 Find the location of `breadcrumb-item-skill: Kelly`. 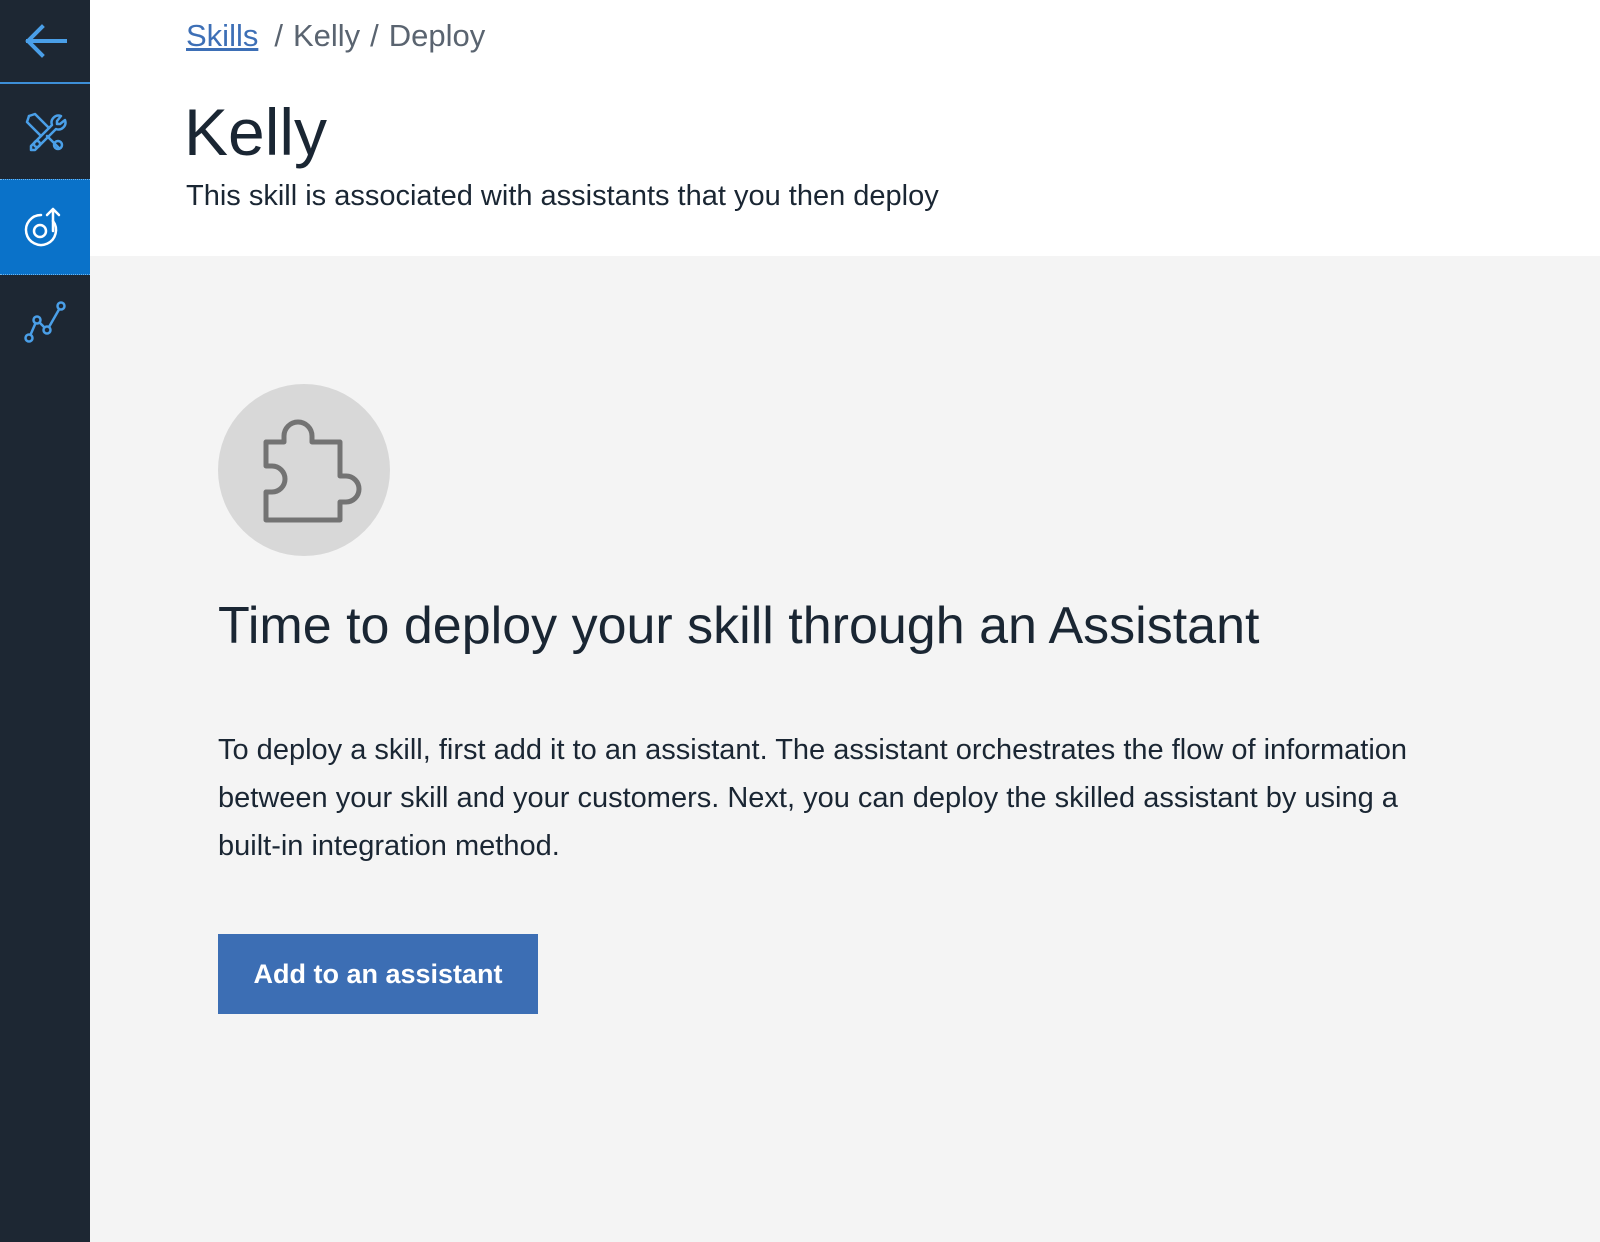

breadcrumb-item-skill: Kelly is located at coordinates (326, 35).